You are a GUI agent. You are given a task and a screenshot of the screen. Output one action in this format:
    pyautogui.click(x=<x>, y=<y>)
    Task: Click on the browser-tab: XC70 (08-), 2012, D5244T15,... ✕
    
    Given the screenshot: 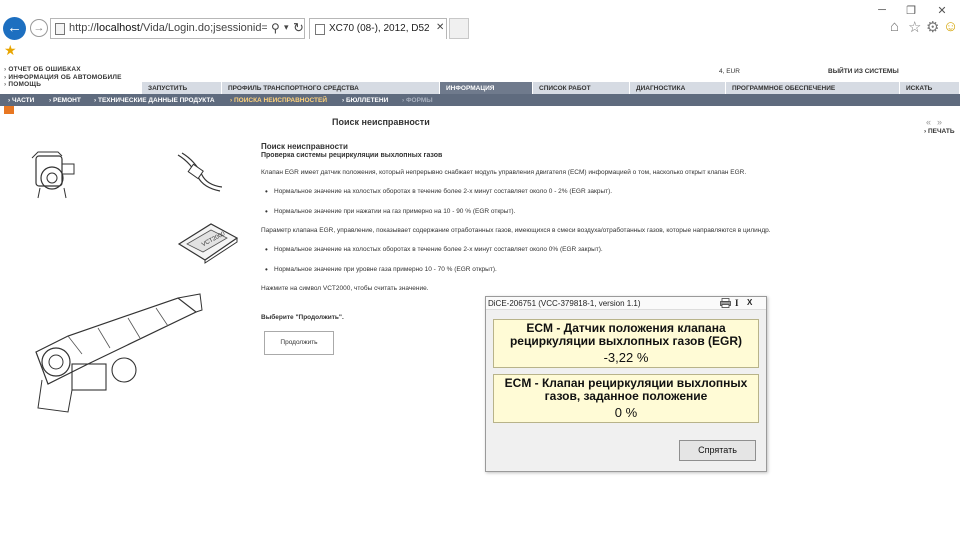 What is the action you would take?
    pyautogui.click(x=378, y=28)
    